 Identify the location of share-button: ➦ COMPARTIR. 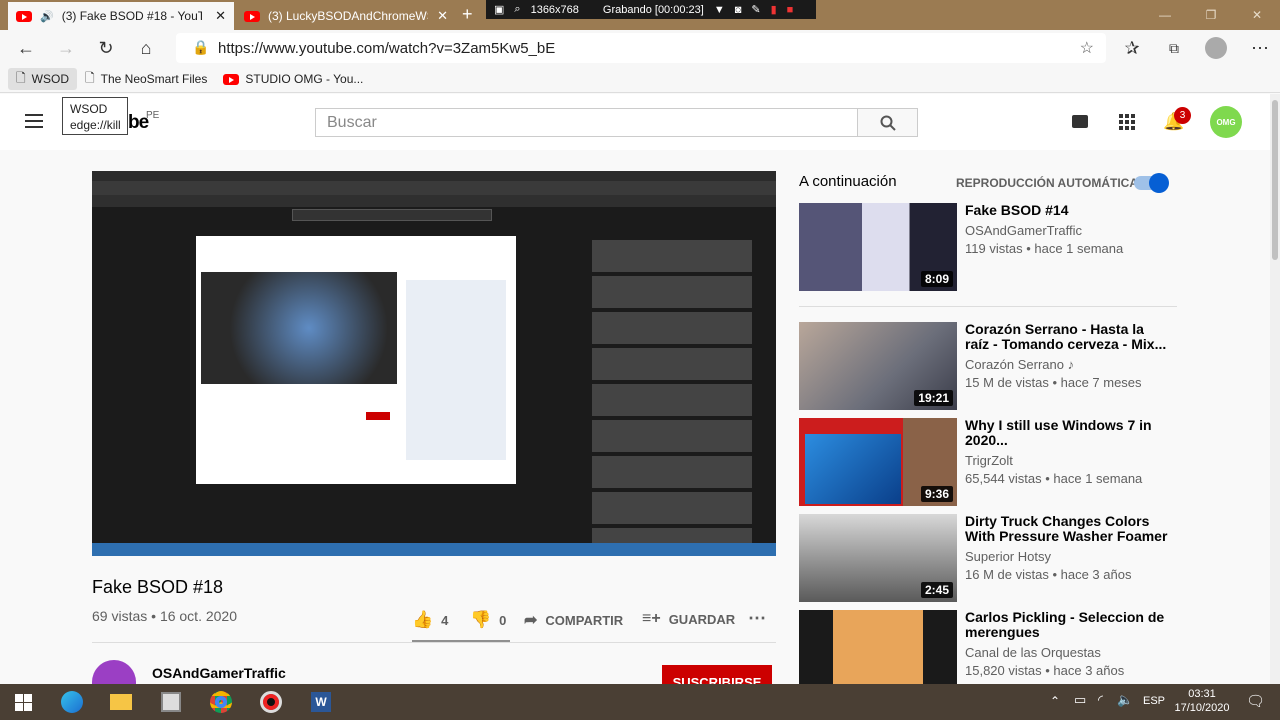
(573, 620).